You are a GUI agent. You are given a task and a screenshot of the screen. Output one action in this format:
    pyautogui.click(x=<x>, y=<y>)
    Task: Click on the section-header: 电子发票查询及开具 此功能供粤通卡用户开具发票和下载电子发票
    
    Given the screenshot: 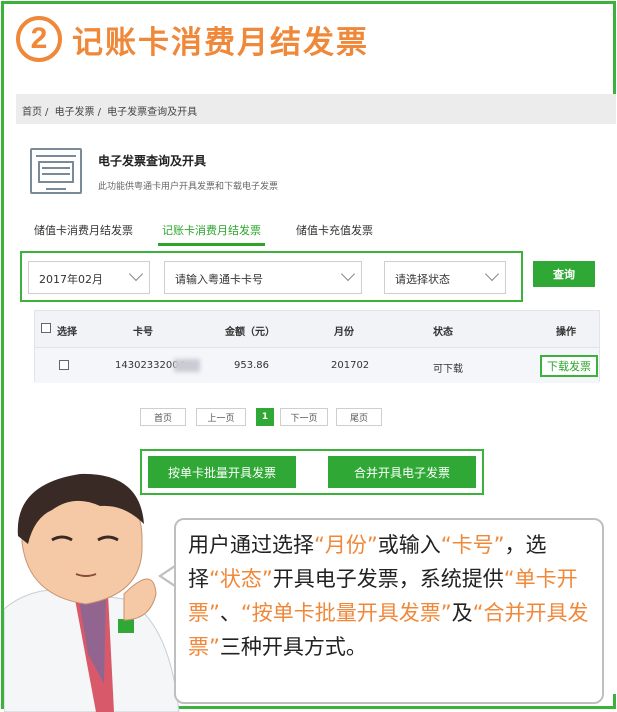 What is the action you would take?
    pyautogui.click(x=154, y=171)
    